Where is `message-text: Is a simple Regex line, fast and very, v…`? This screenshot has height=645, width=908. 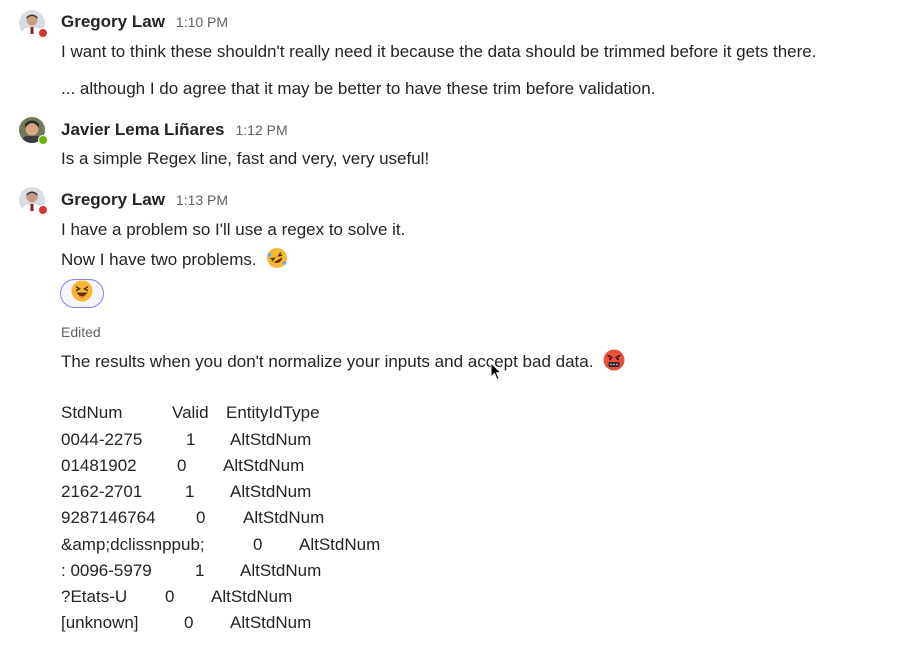
message-text: Is a simple Regex line, fast and very, v… is located at coordinates (245, 158).